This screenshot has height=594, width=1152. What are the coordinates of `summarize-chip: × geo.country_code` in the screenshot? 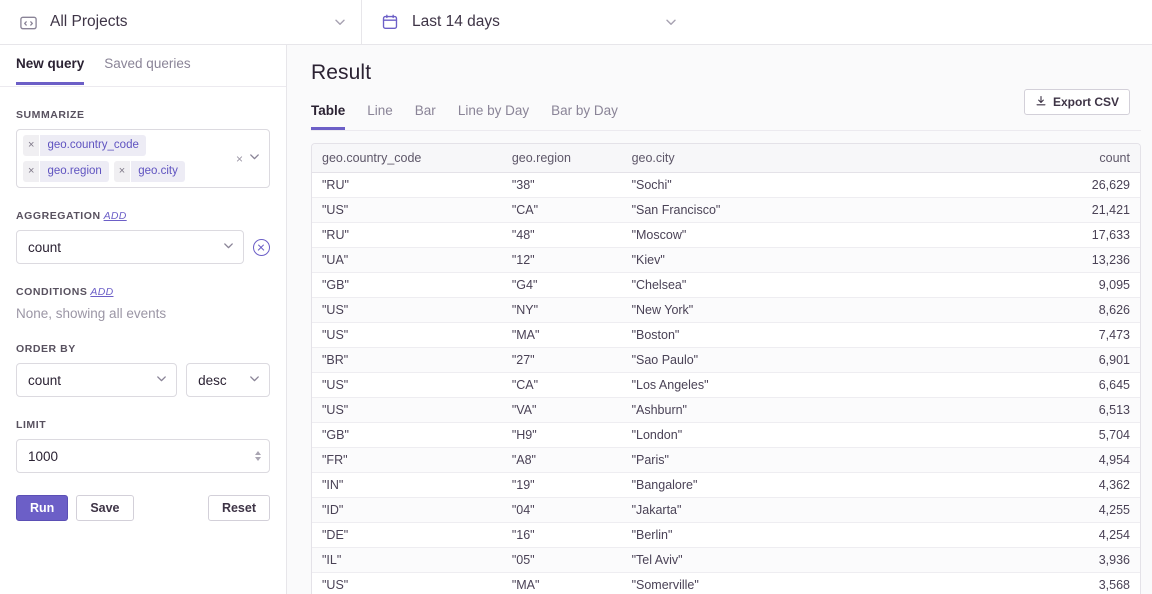 It's located at (84, 145).